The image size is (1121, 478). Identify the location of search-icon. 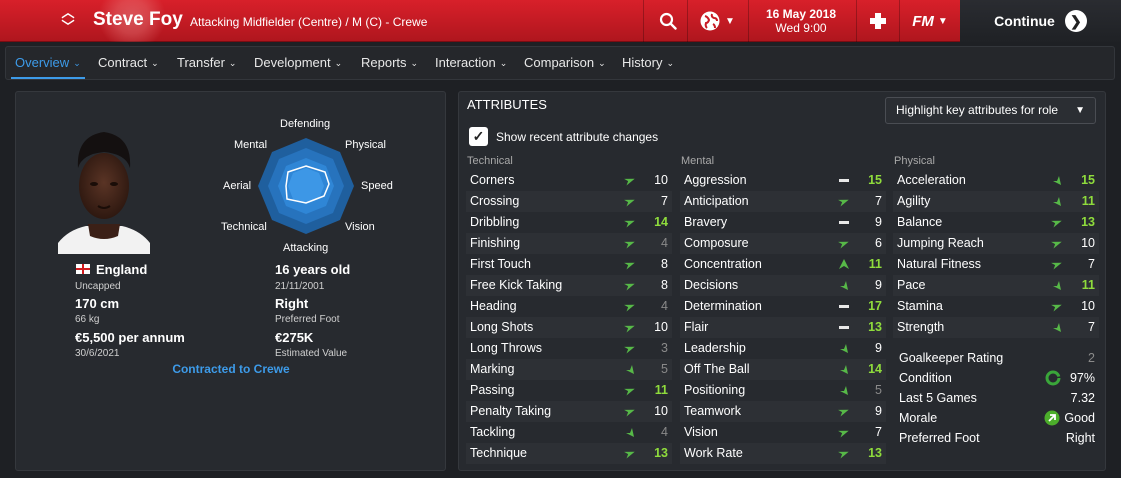
(668, 21).